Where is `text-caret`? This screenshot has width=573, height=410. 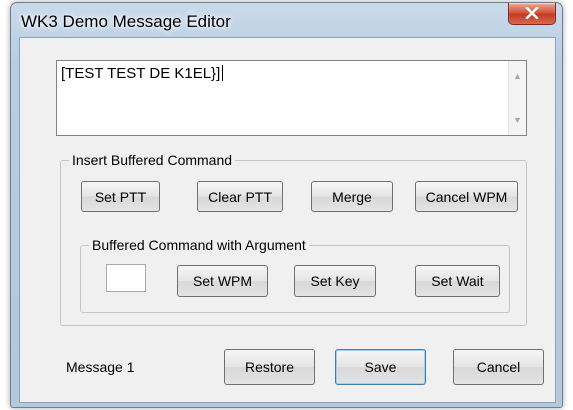 text-caret is located at coordinates (223, 73).